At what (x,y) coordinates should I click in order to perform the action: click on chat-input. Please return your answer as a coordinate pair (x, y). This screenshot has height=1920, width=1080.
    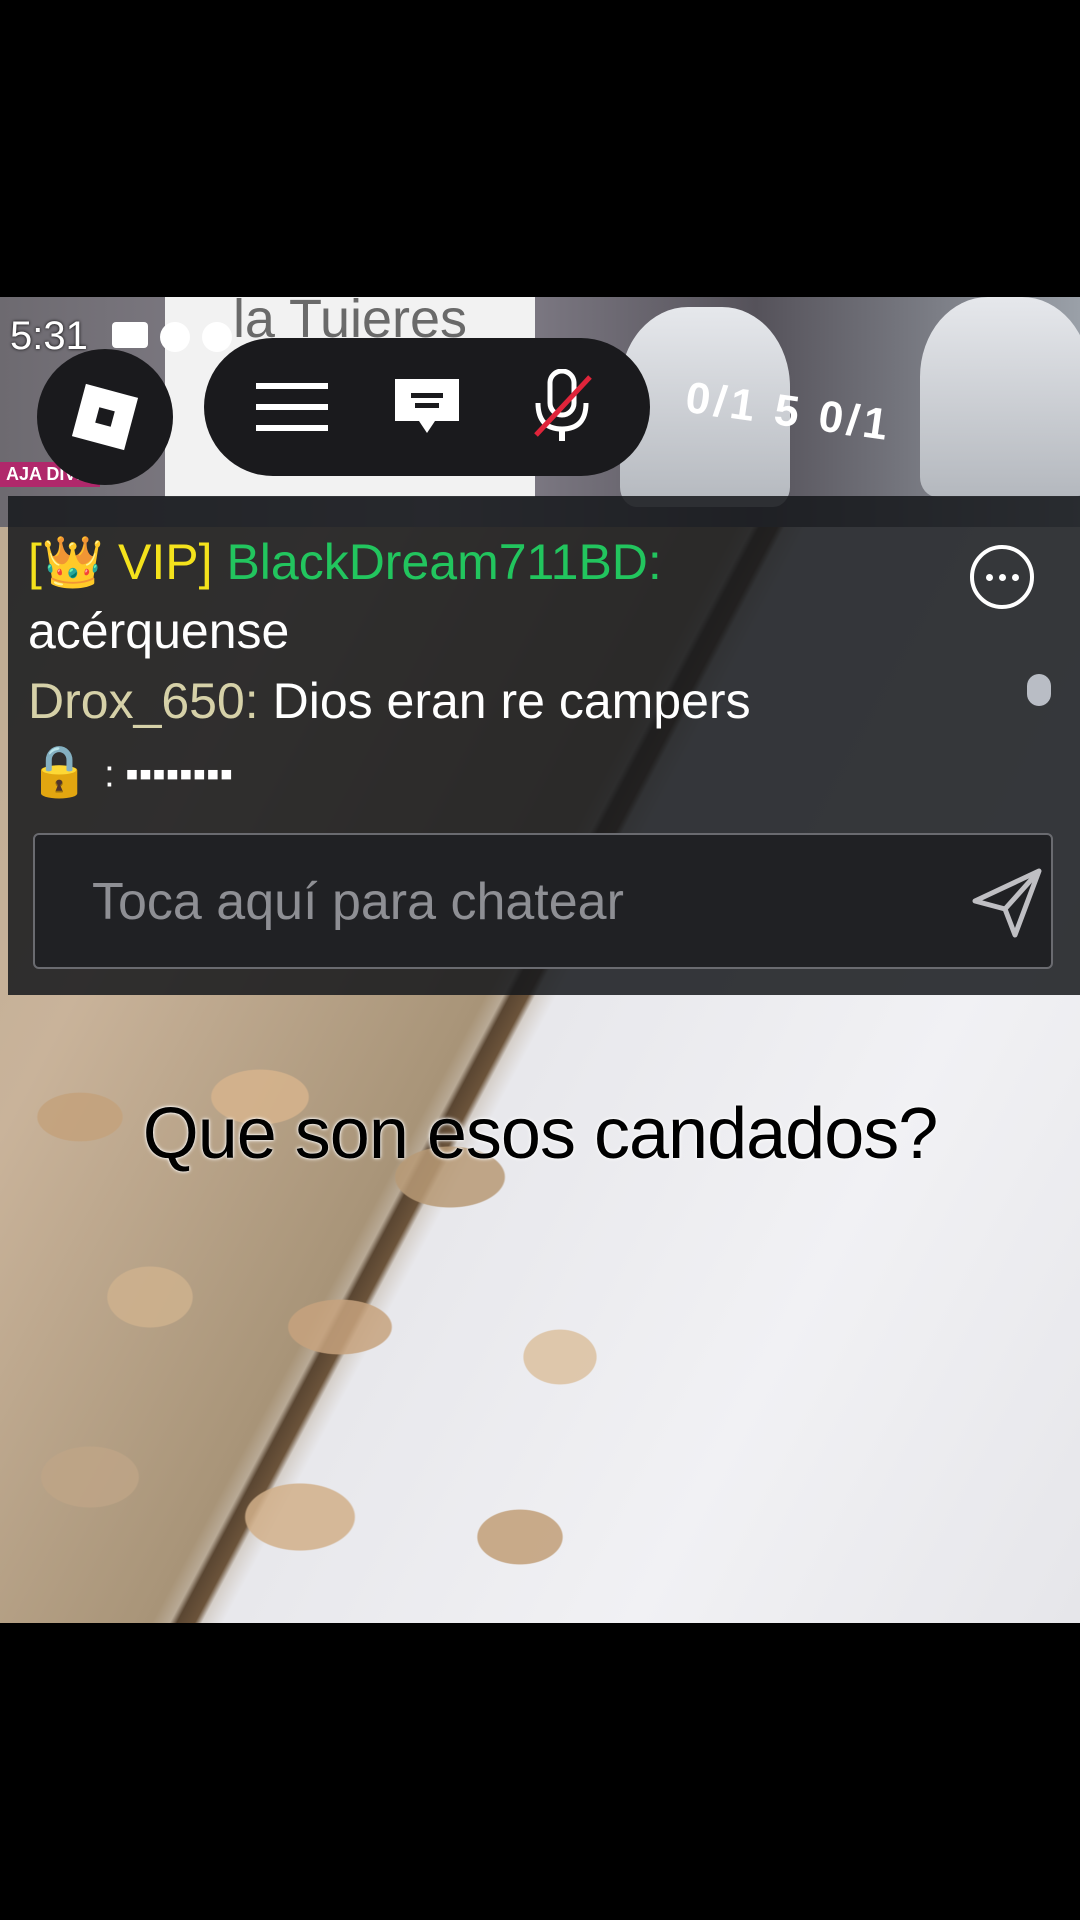
    Looking at the image, I should click on (522, 902).